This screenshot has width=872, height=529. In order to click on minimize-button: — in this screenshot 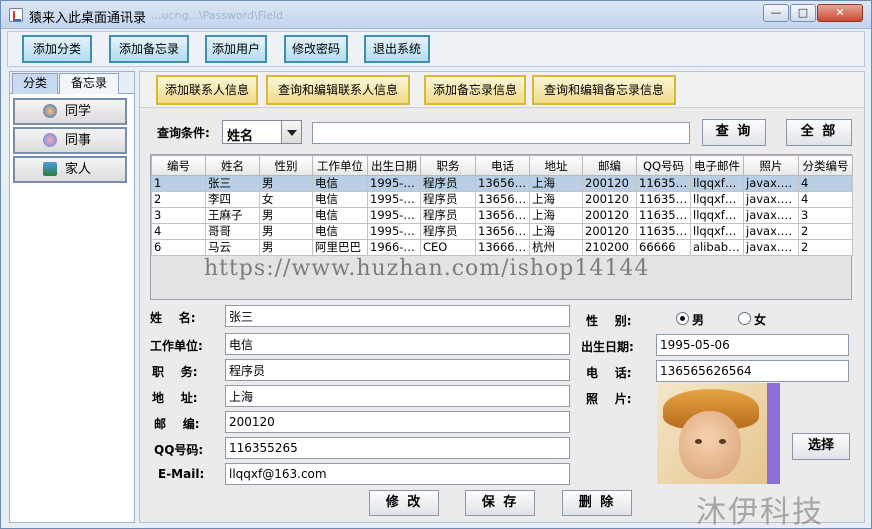, I will do `click(776, 13)`.